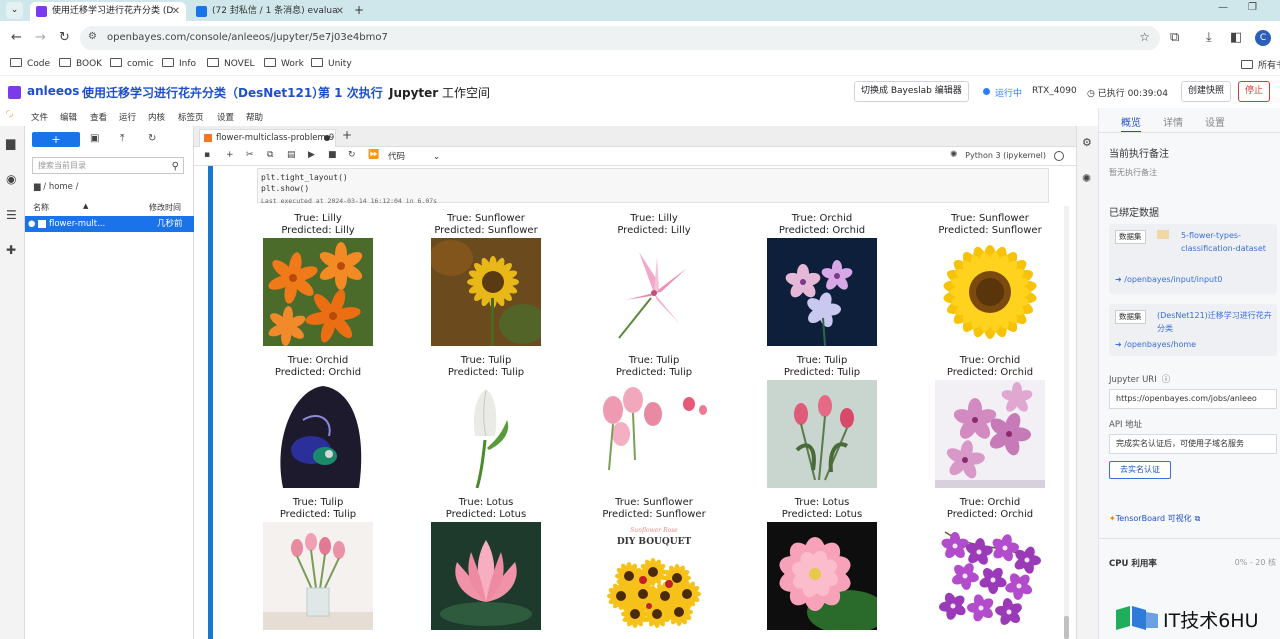  Describe the element at coordinates (822, 218) in the screenshot. I see `true-label: True: Orchid` at that location.